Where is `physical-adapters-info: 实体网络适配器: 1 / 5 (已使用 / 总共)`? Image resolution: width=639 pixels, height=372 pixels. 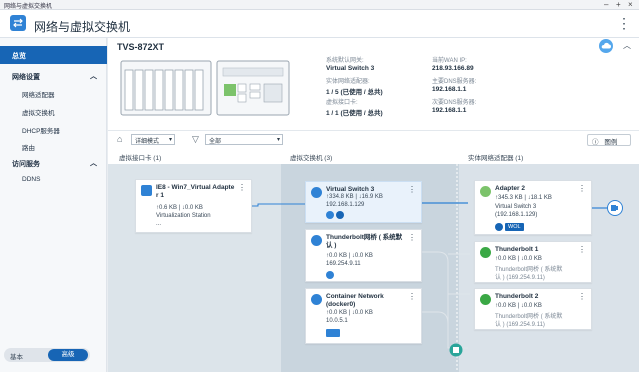 physical-adapters-info: 实体网络适配器: 1 / 5 (已使用 / 总共) is located at coordinates (354, 86).